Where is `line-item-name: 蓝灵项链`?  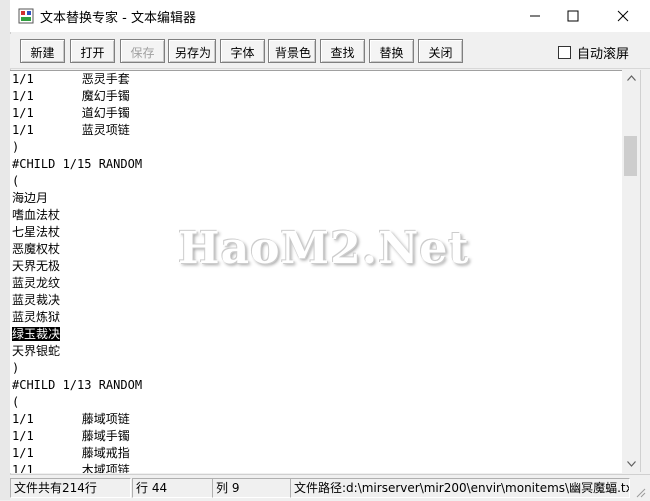
line-item-name: 蓝灵项链 is located at coordinates (105, 130).